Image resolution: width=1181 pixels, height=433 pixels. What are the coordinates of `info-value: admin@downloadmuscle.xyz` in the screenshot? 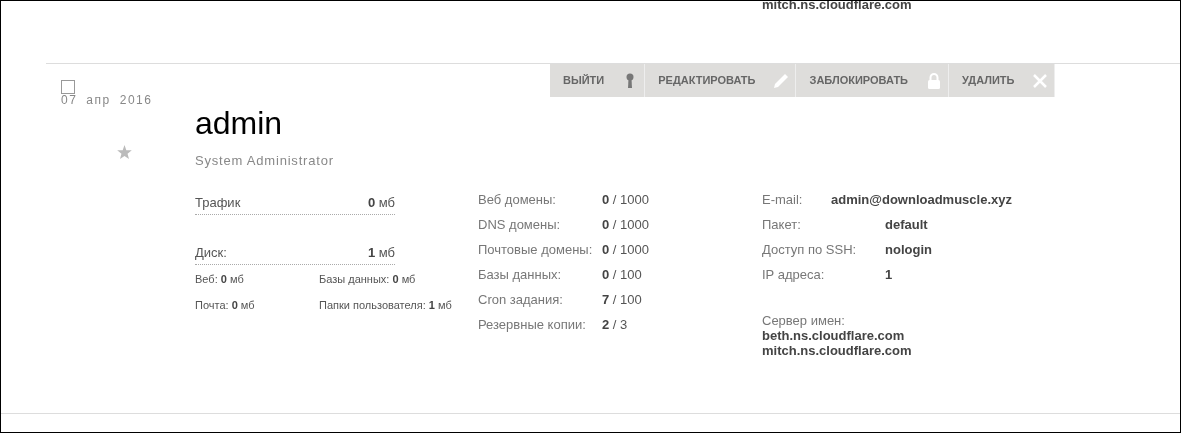 It's located at (921, 200).